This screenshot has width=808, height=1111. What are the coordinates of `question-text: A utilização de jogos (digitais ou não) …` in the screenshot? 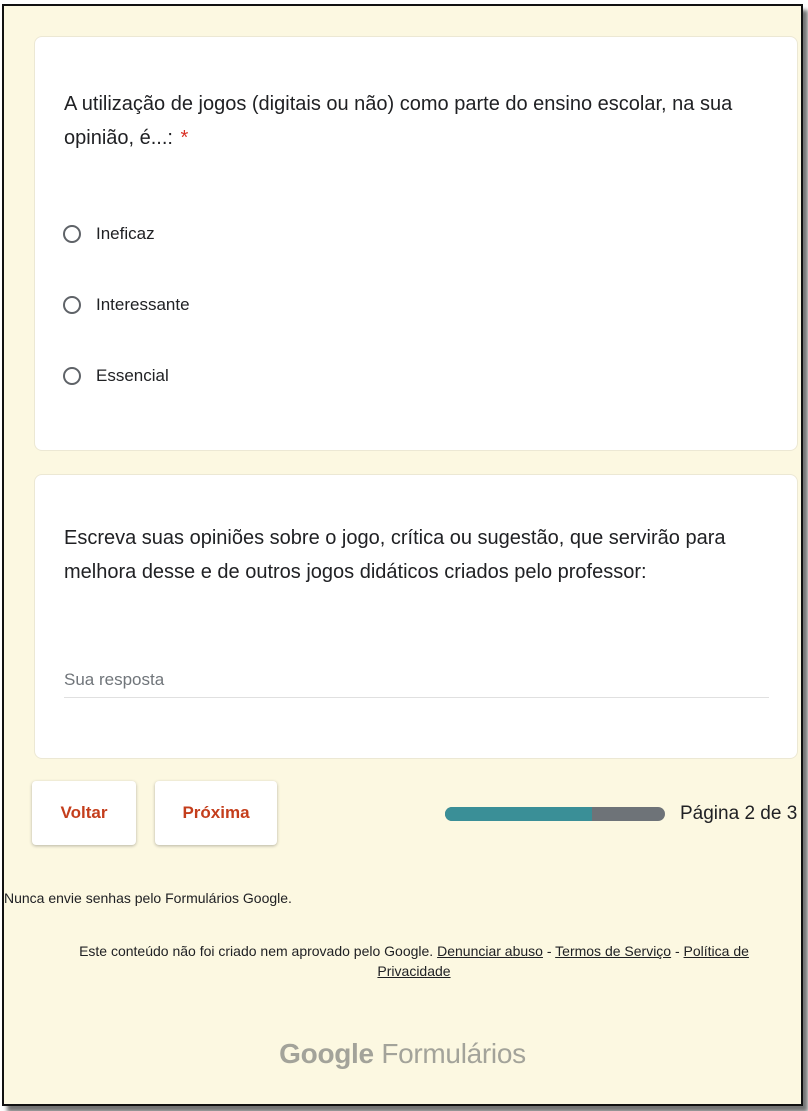 It's located at (398, 121).